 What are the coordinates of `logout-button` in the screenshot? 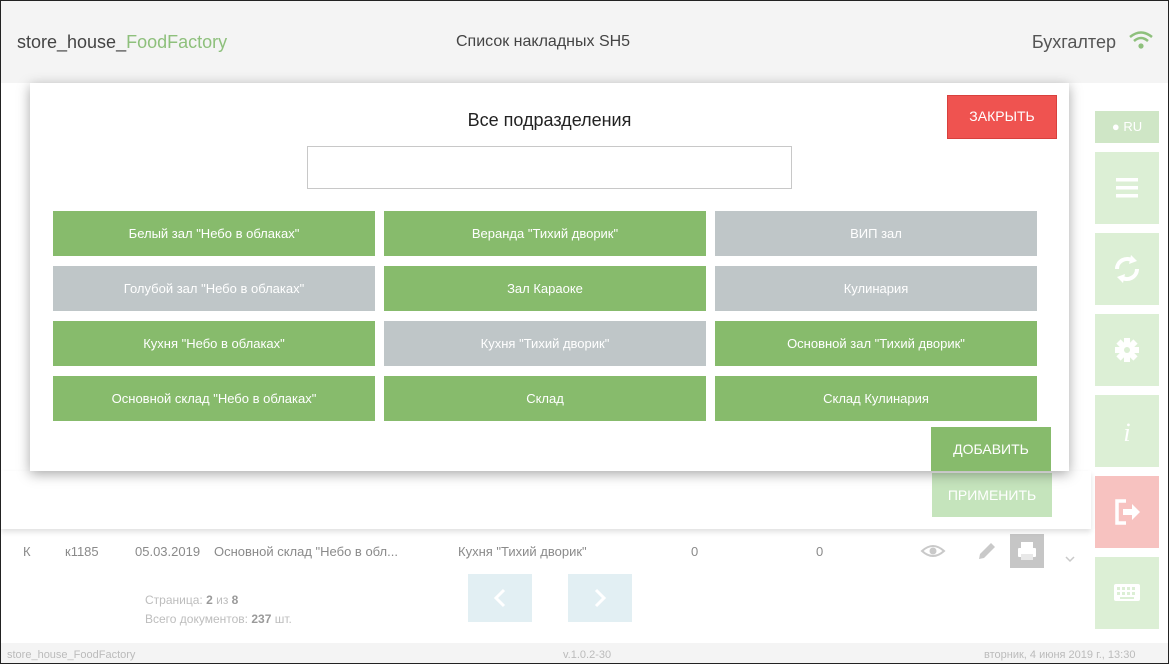 It's located at (1127, 512).